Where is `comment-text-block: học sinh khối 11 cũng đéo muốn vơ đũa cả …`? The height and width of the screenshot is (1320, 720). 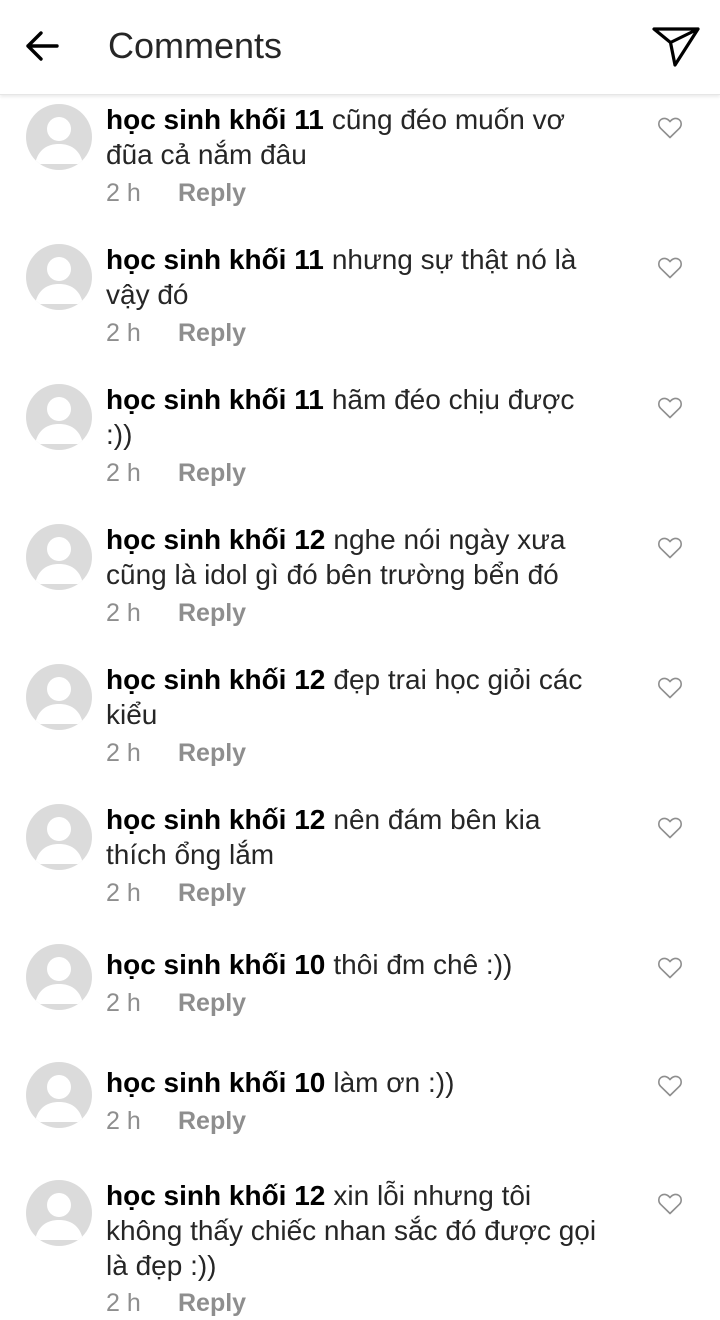
comment-text-block: học sinh khối 11 cũng đéo muốn vơ đũa cả … is located at coordinates (356, 137).